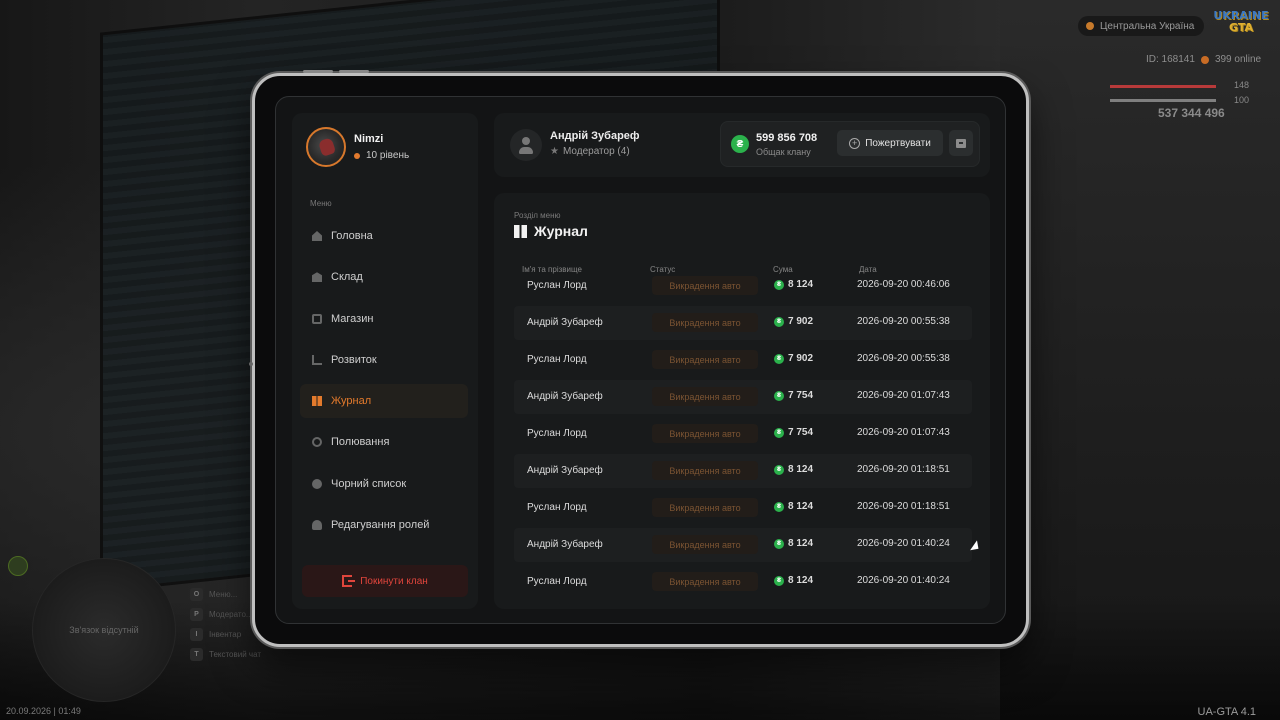 This screenshot has width=1280, height=720. Describe the element at coordinates (235, 654) in the screenshot. I see `hint-label: Текстовий чат` at that location.